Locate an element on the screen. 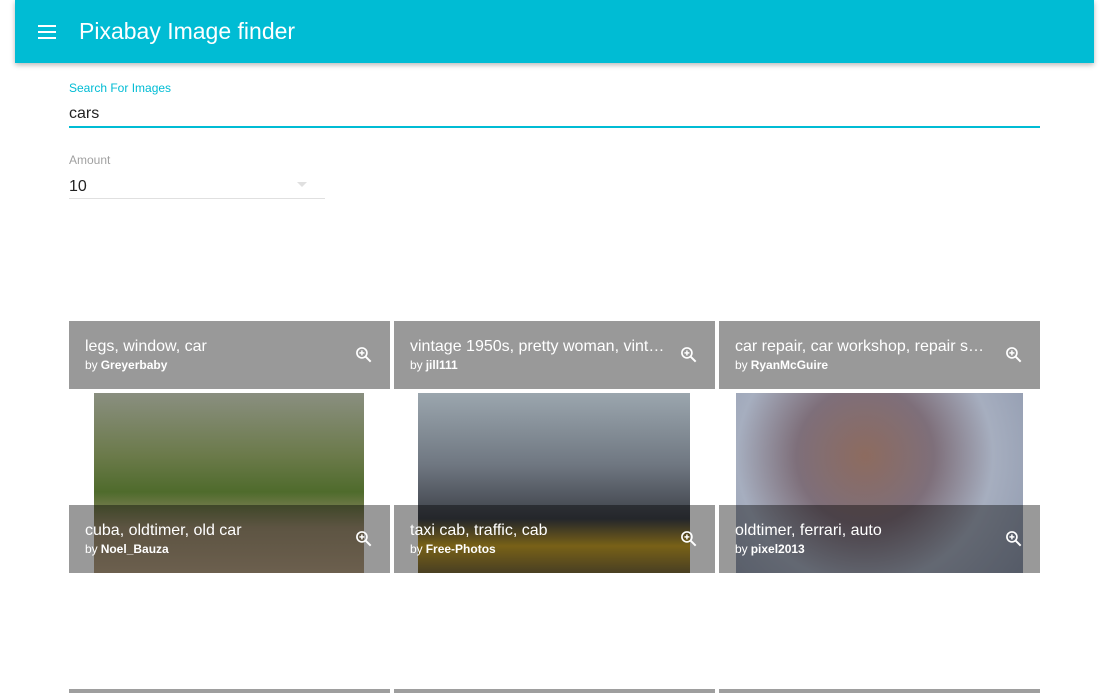  app-title: Pixabay Image finder is located at coordinates (187, 31).